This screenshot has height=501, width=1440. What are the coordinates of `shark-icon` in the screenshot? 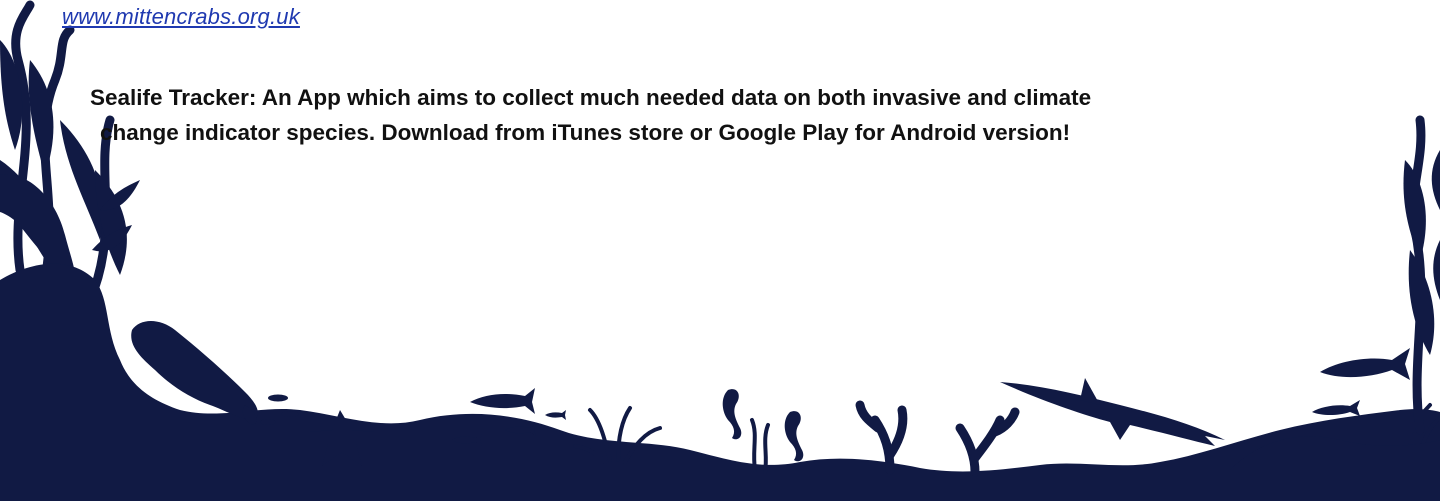 It's located at (1112, 412).